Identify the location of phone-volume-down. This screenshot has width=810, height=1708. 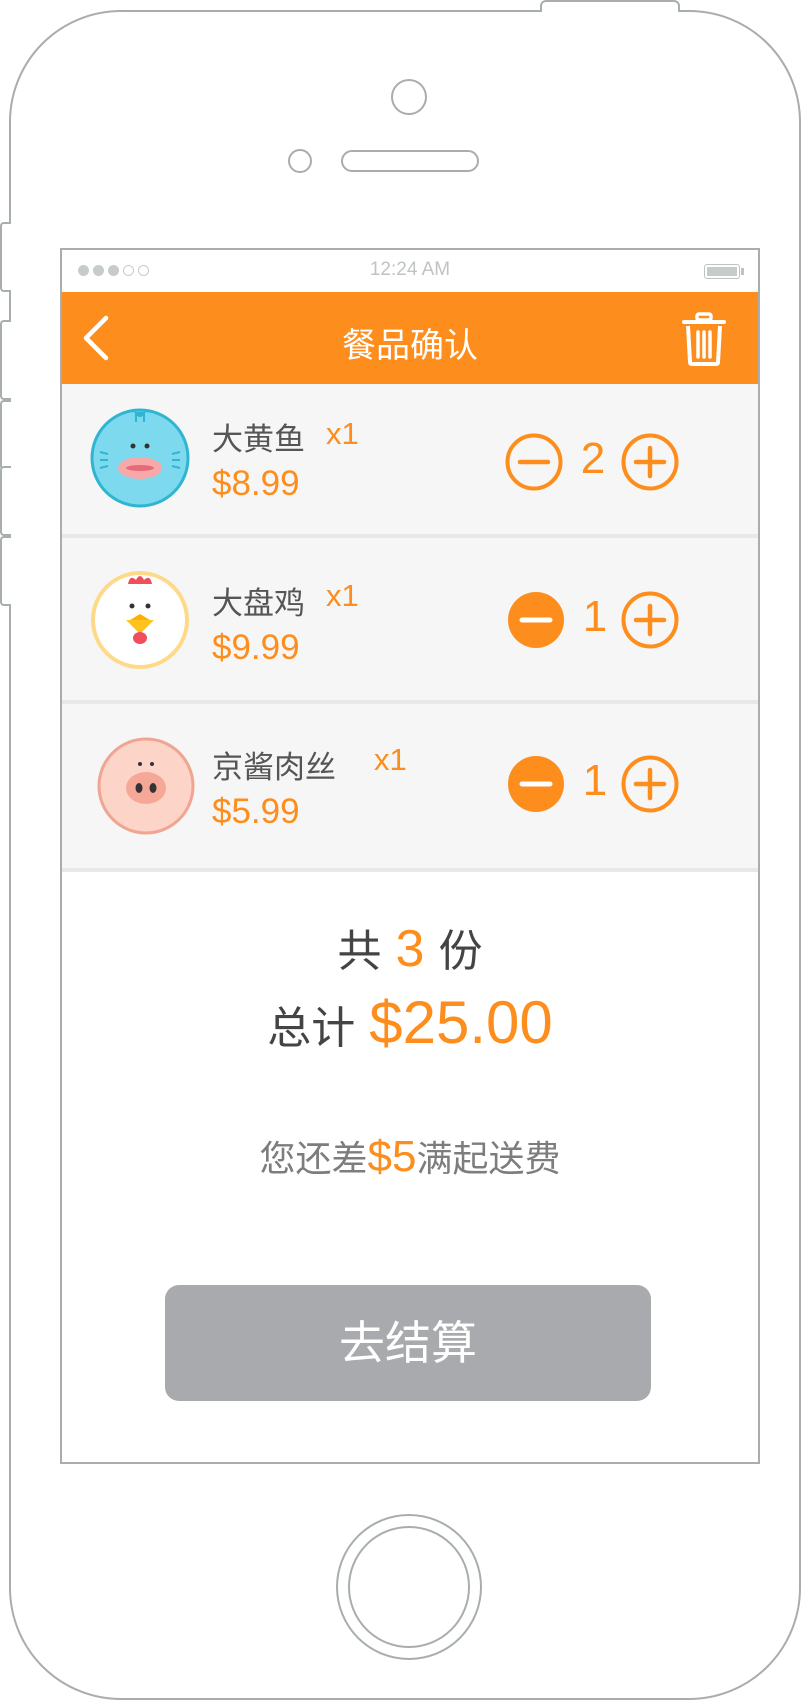
(5, 501).